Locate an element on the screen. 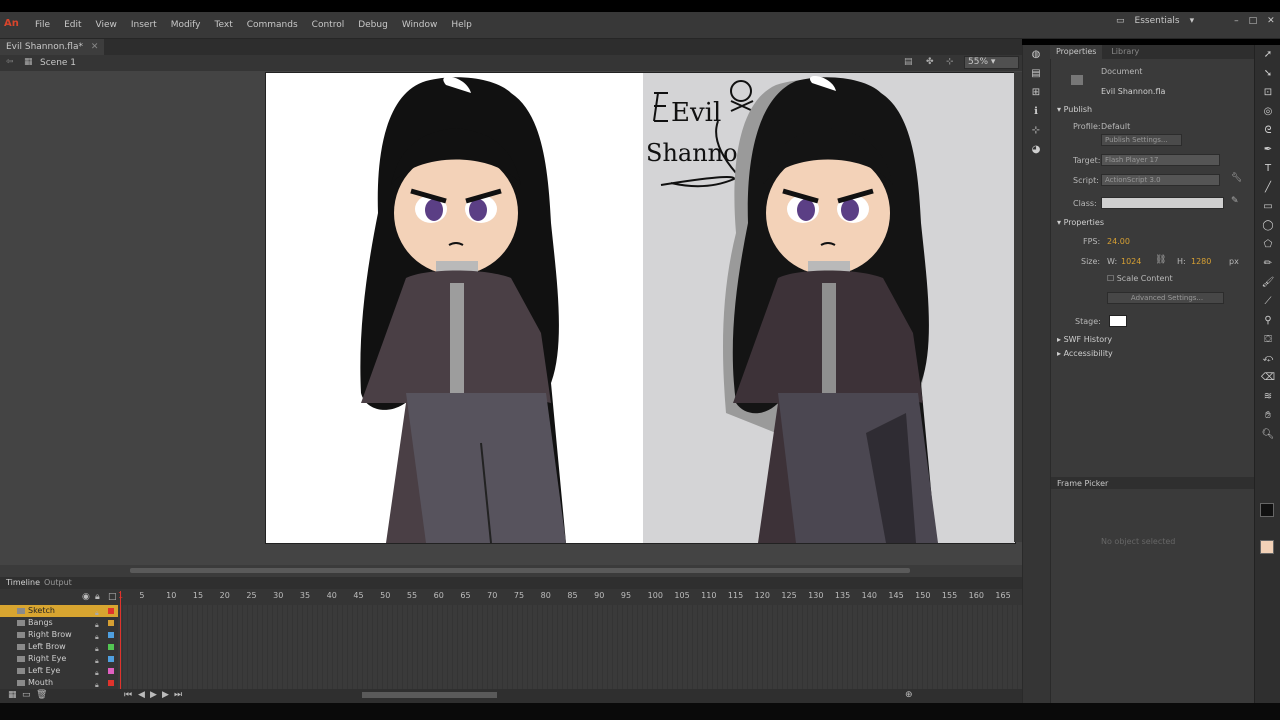  menu-control: Control is located at coordinates (328, 25).